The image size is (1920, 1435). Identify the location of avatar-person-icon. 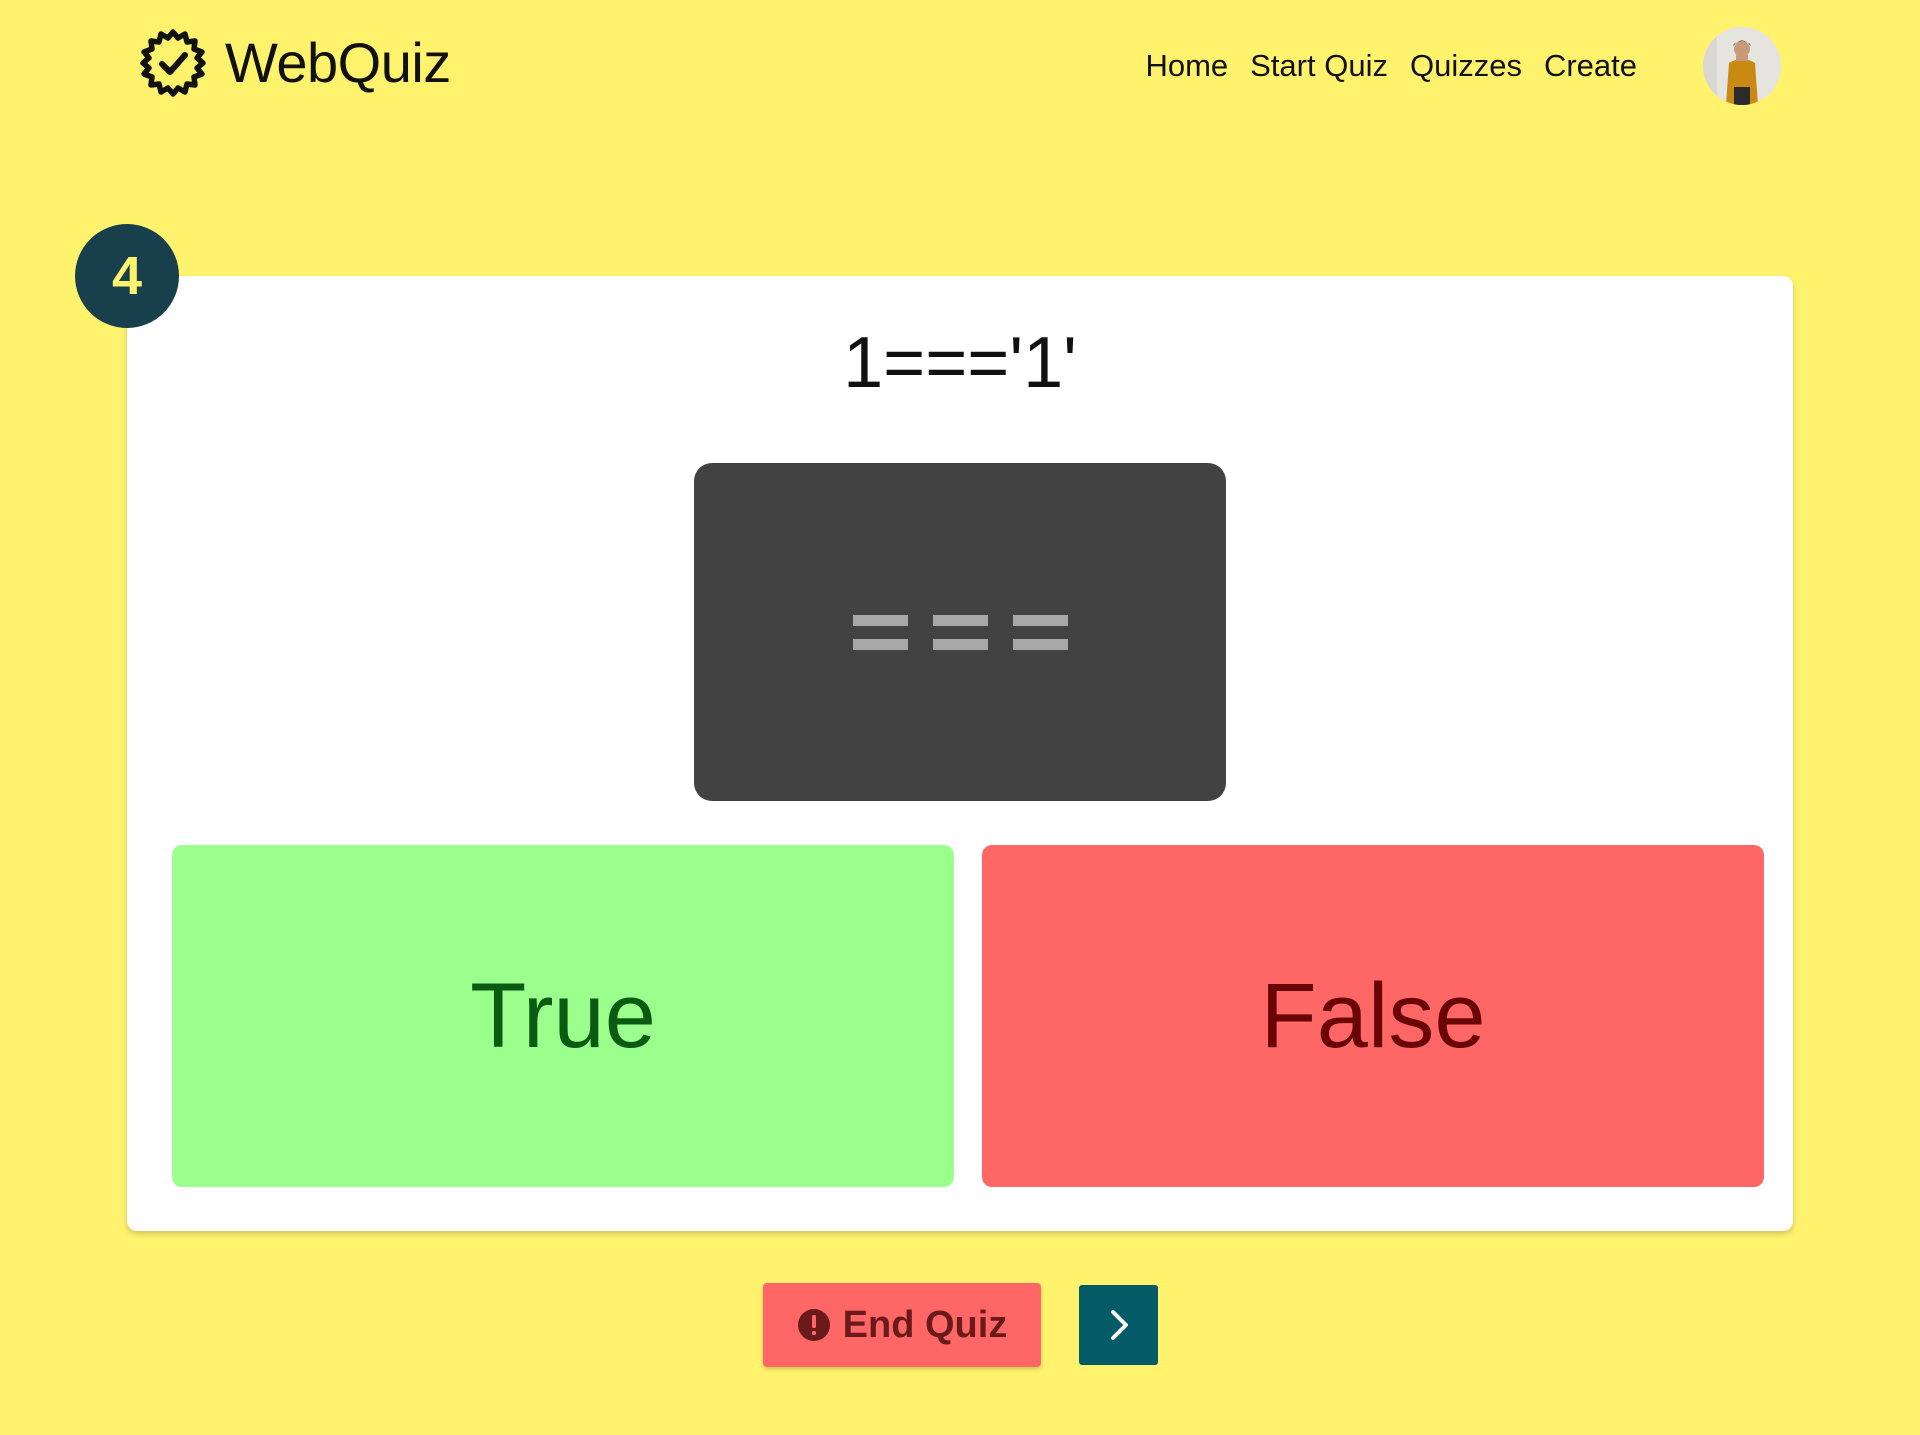
(1742, 66).